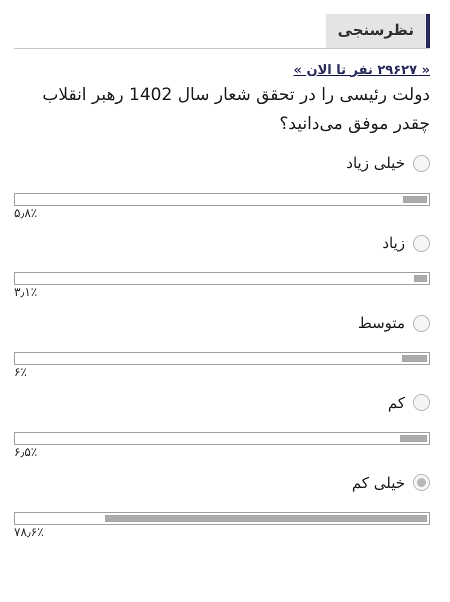  What do you see at coordinates (393, 243) in the screenshot?
I see `option-label: زیاد` at bounding box center [393, 243].